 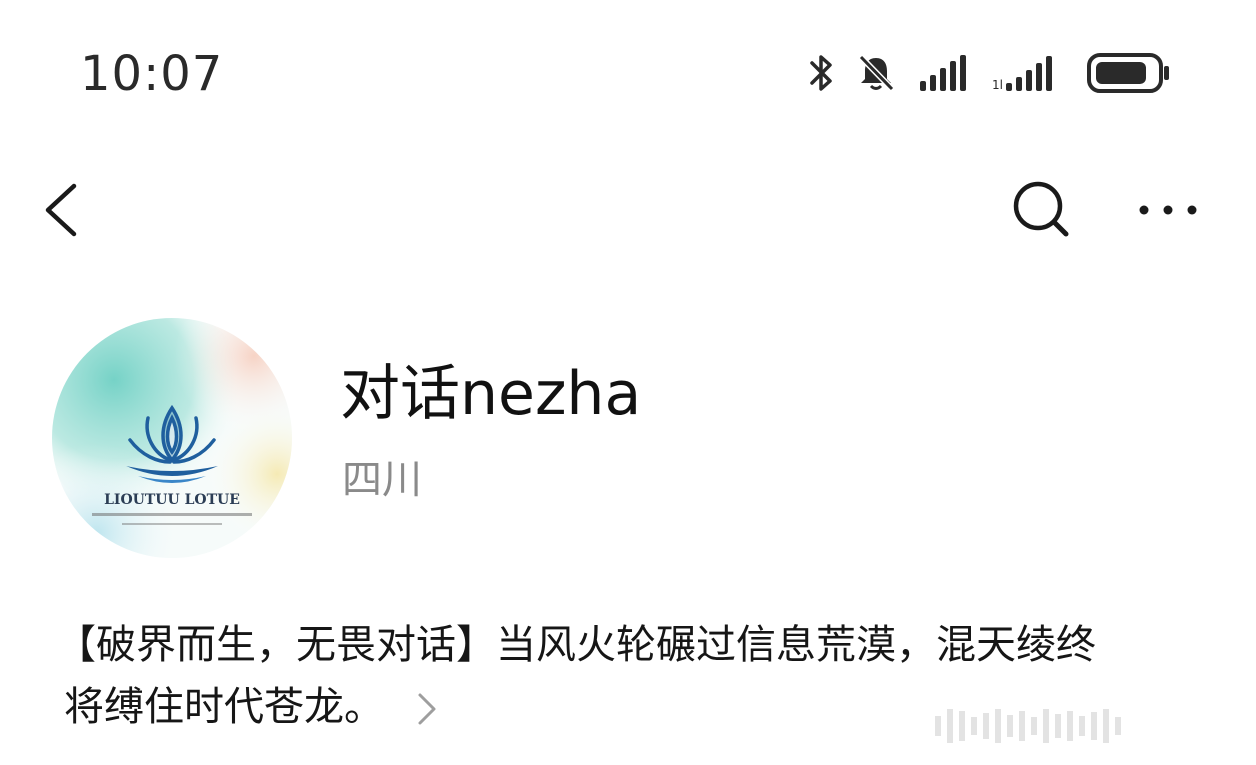 What do you see at coordinates (172, 500) in the screenshot?
I see `logo-title: LIOUTUU LOTUE` at bounding box center [172, 500].